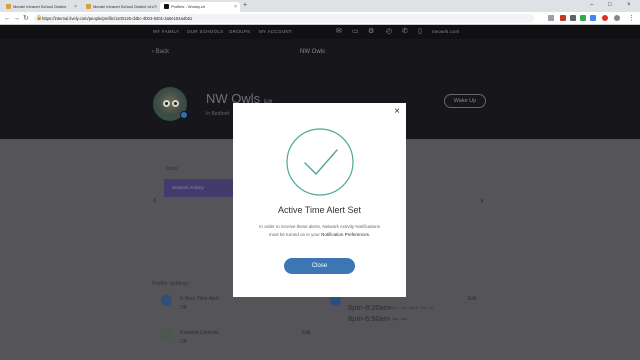  Describe the element at coordinates (400, 318) in the screenshot. I see `schedule-days: Sat, Sun` at that location.